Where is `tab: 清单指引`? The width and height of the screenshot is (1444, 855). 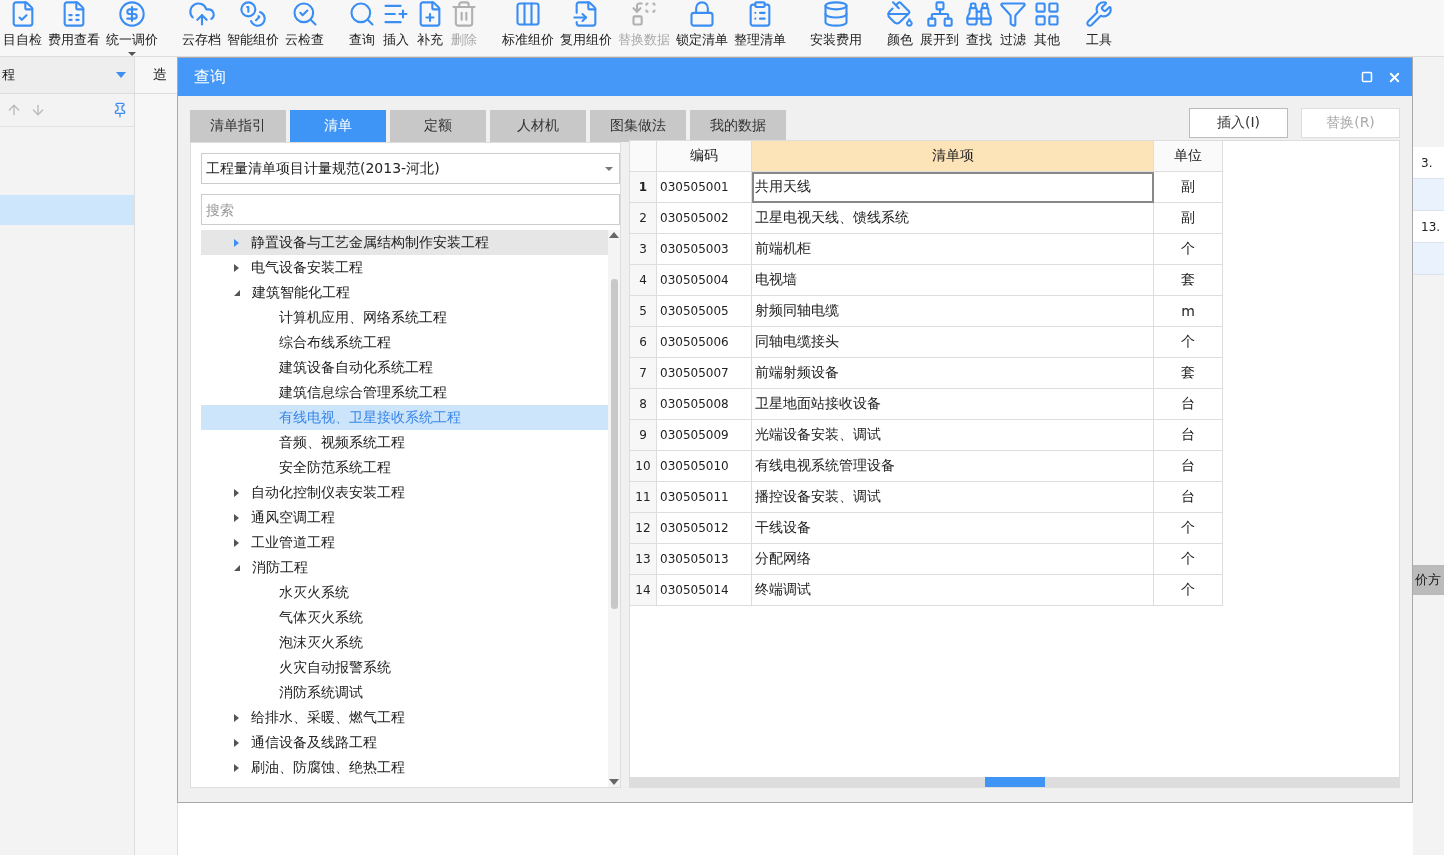
tab: 清单指引 is located at coordinates (238, 126).